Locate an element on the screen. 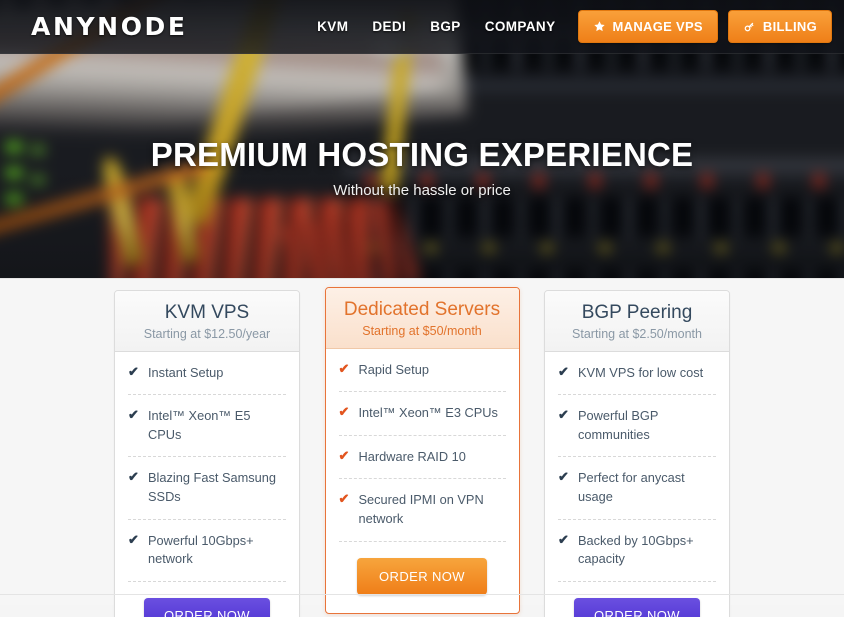 The height and width of the screenshot is (617, 844). feature-item: ✔ Intel™ Xeon™ E5 CPUs is located at coordinates (207, 426).